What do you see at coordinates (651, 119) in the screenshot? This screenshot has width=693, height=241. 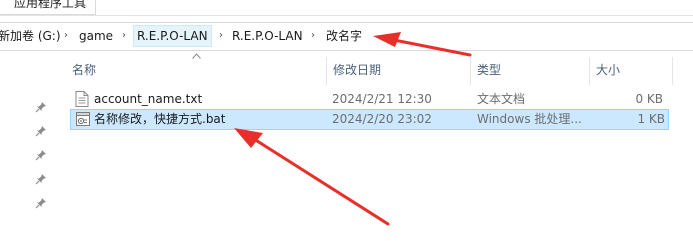 I see `file-size: 1 KB` at bounding box center [651, 119].